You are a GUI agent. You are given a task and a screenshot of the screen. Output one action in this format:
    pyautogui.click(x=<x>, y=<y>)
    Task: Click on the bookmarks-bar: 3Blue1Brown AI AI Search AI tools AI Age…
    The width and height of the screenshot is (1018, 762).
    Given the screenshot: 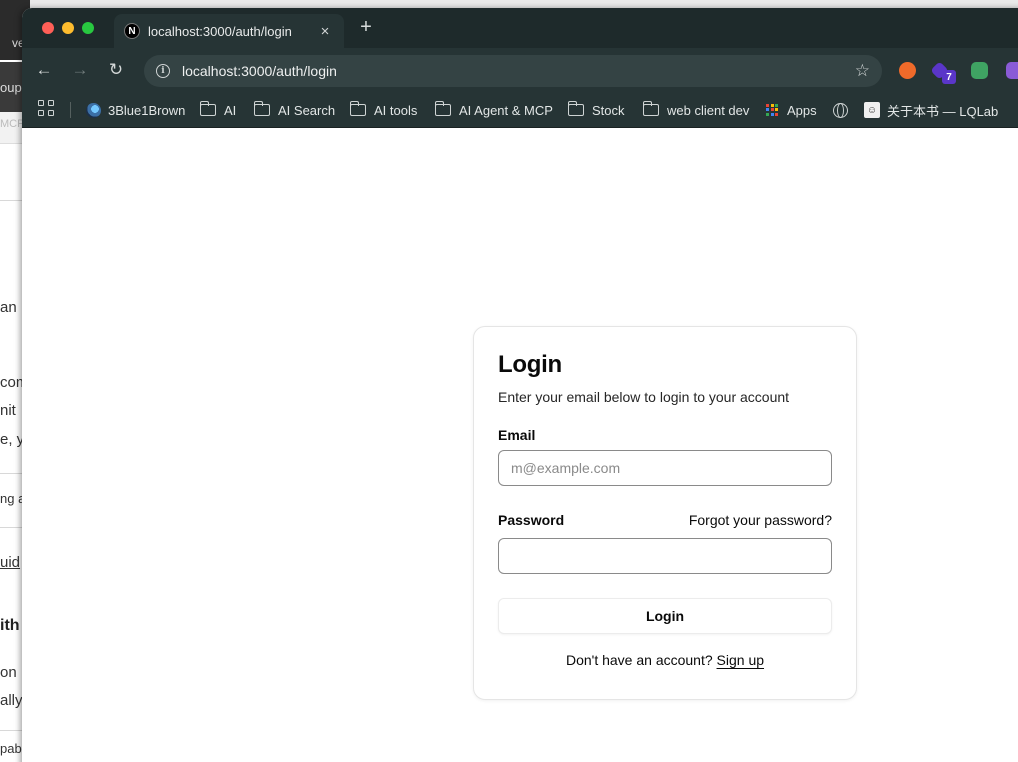 What is the action you would take?
    pyautogui.click(x=520, y=110)
    